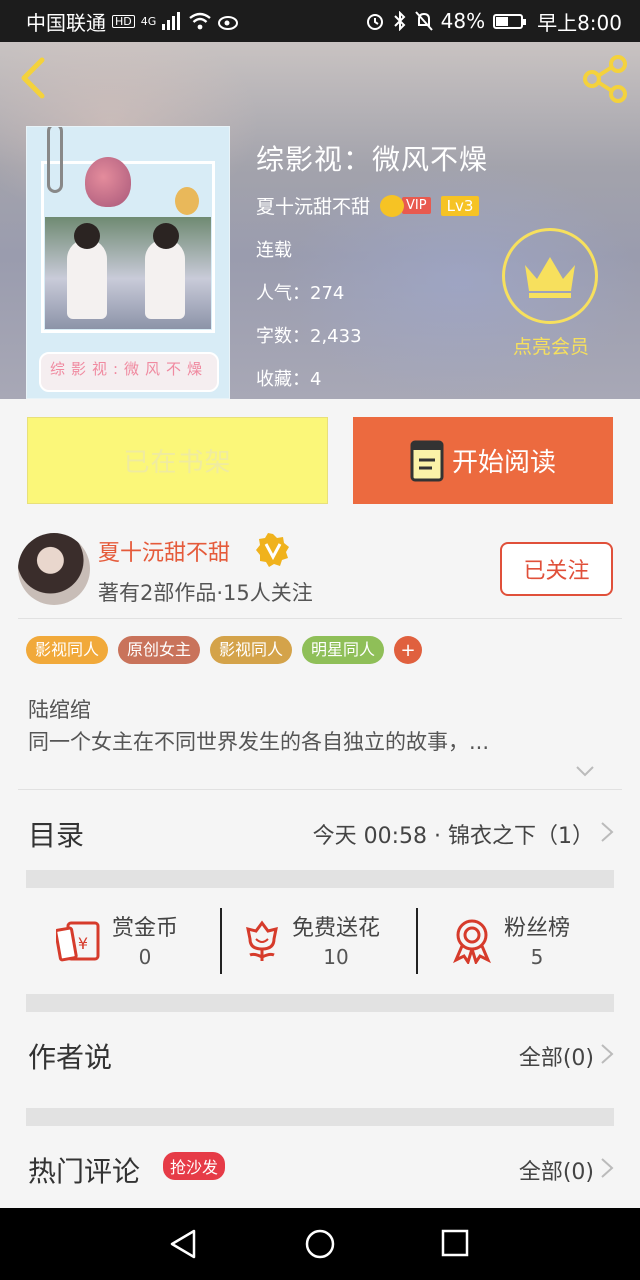 The image size is (640, 1280). What do you see at coordinates (336, 928) in the screenshot?
I see `free-flower-label: 免费送花` at bounding box center [336, 928].